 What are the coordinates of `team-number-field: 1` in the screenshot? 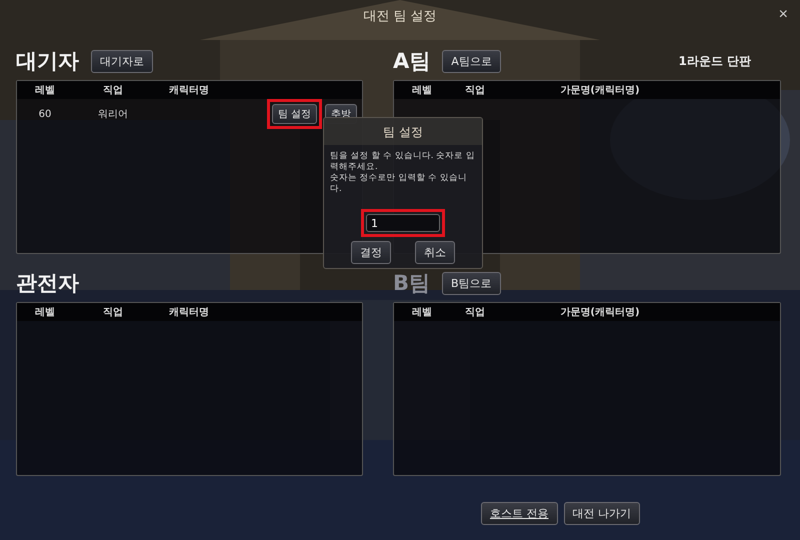 It's located at (403, 223).